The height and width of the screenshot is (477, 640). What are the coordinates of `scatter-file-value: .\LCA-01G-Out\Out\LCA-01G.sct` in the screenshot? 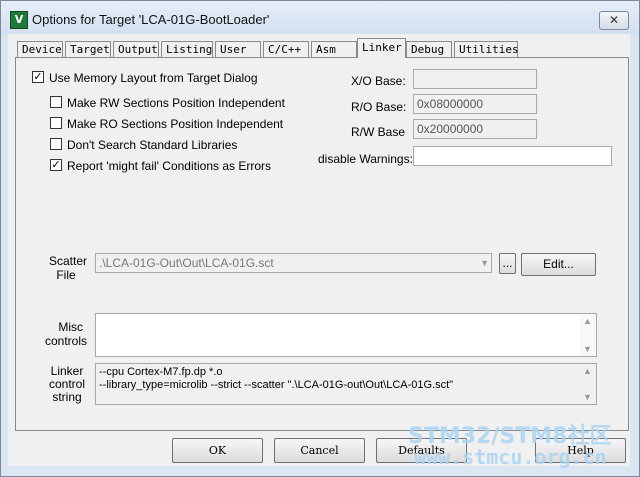 It's located at (186, 263).